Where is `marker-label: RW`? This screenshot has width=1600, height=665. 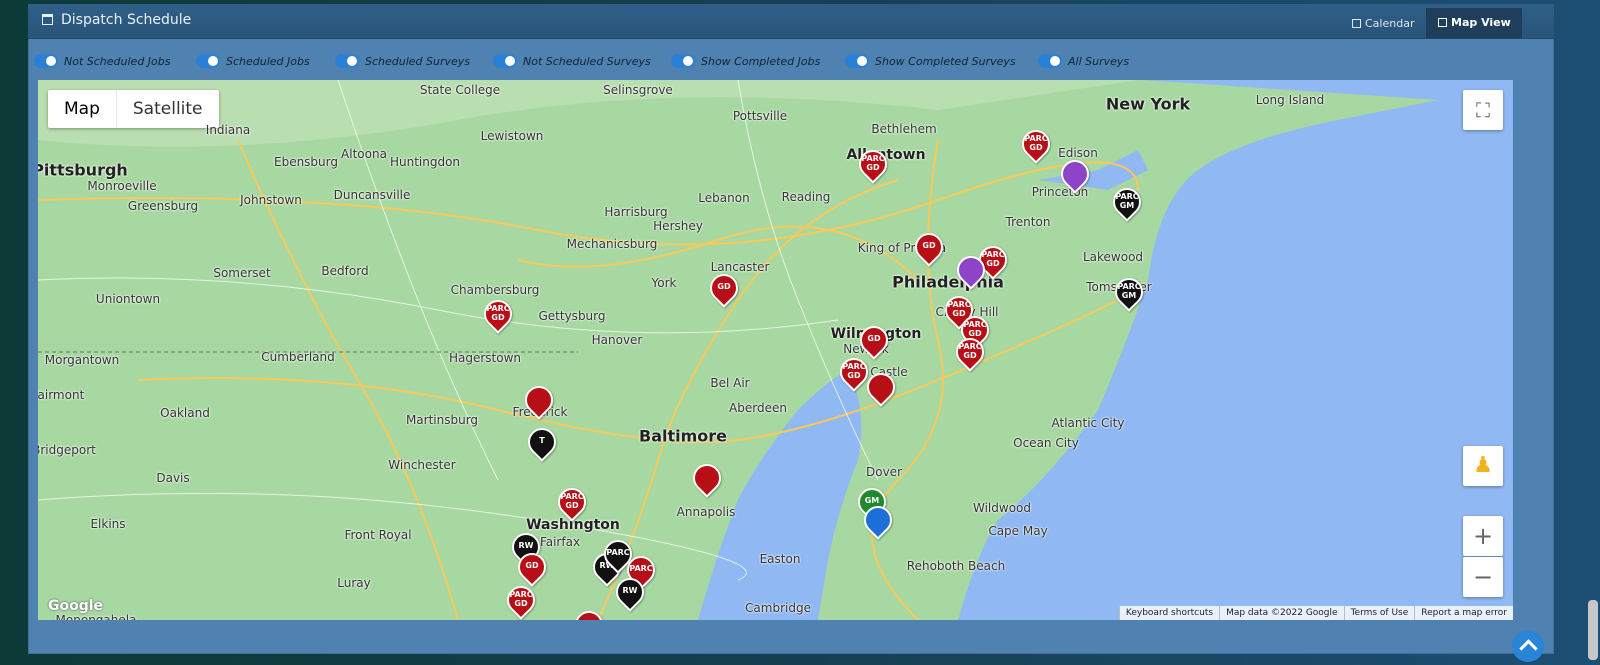 marker-label: RW is located at coordinates (526, 545).